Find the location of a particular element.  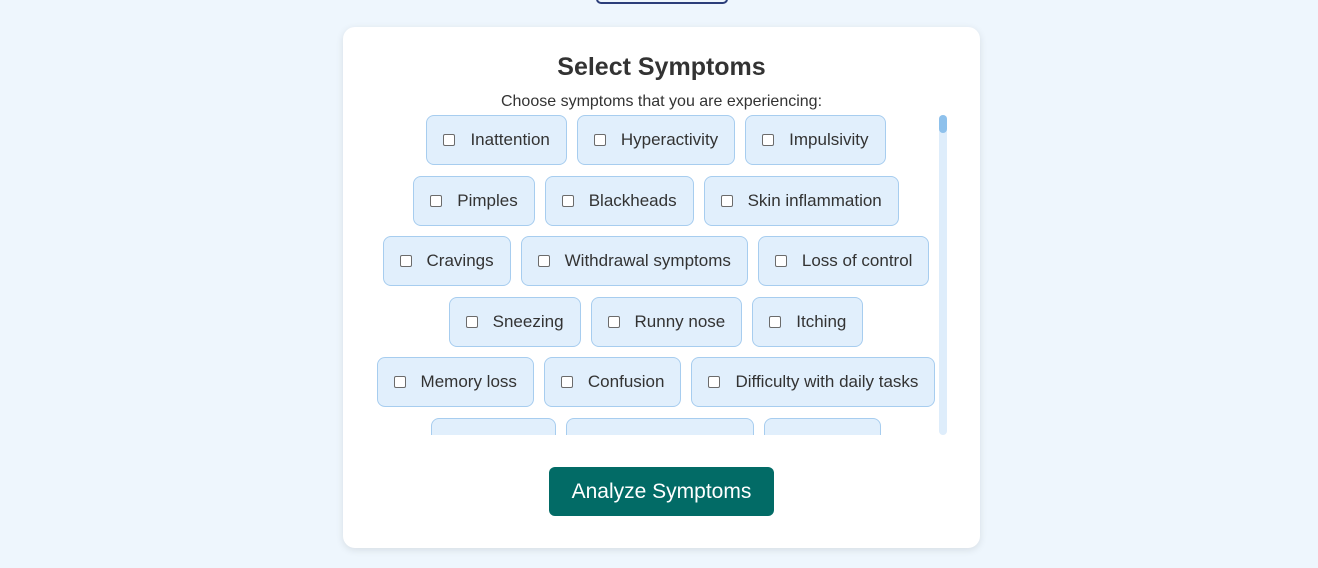

symptom-list-scrollbar is located at coordinates (943, 275).